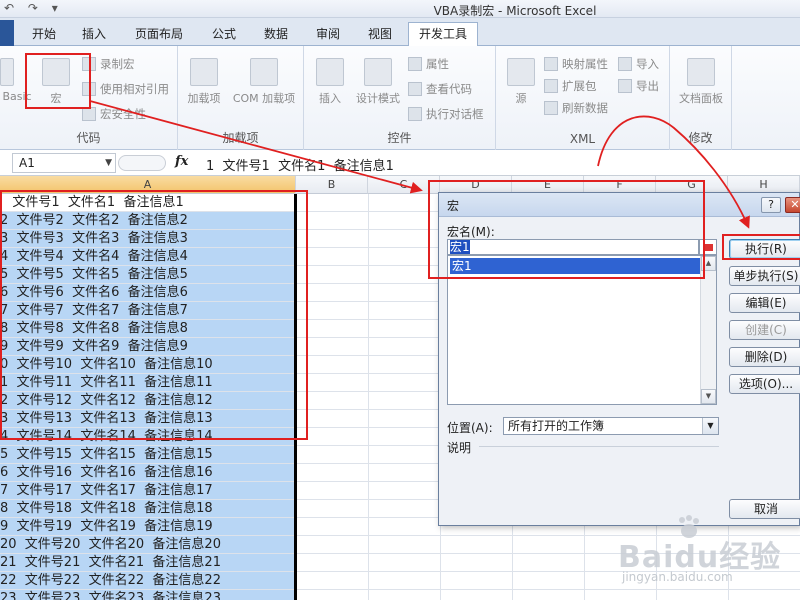 The width and height of the screenshot is (800, 600). I want to click on annotation-box-run, so click(761, 247).